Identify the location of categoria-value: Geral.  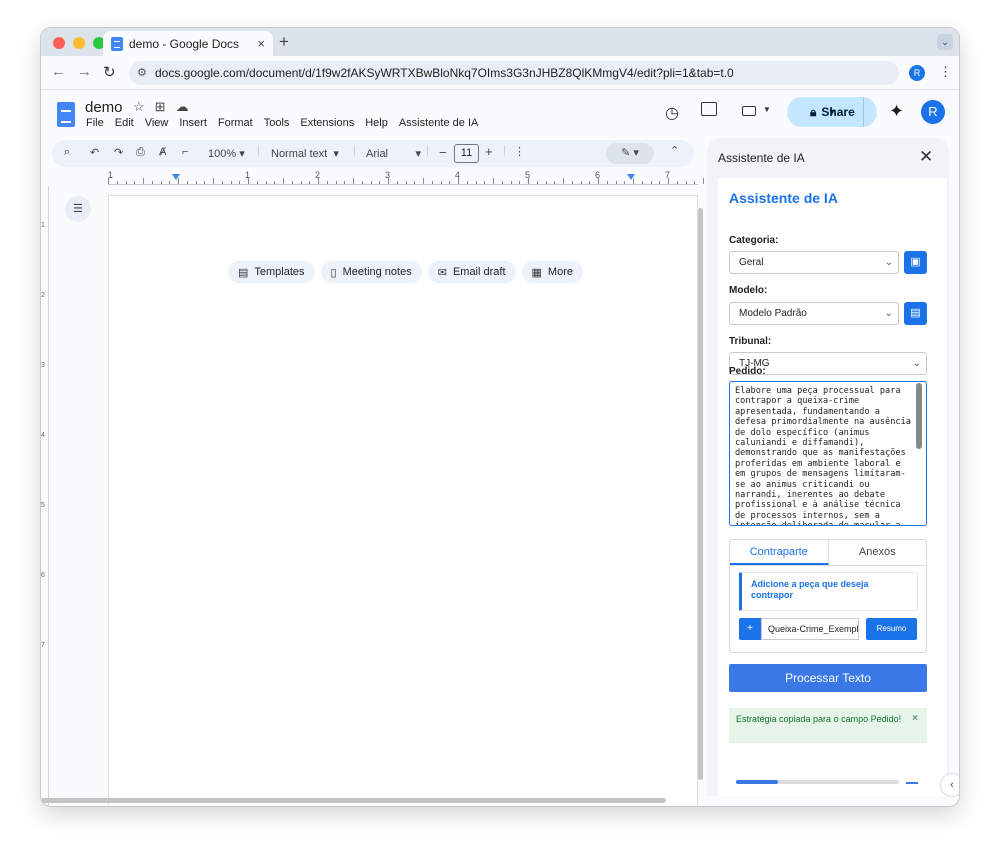
(751, 262).